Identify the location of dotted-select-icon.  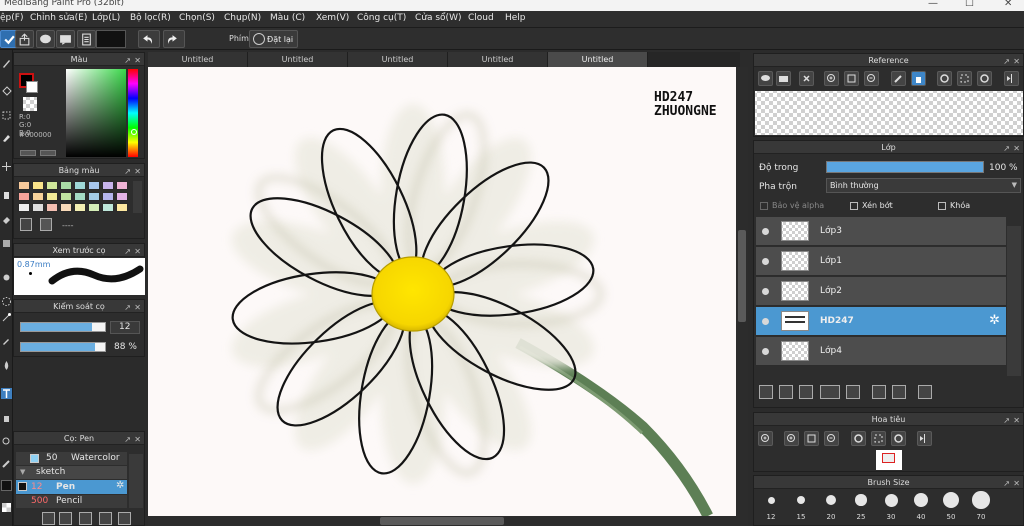
(6, 301).